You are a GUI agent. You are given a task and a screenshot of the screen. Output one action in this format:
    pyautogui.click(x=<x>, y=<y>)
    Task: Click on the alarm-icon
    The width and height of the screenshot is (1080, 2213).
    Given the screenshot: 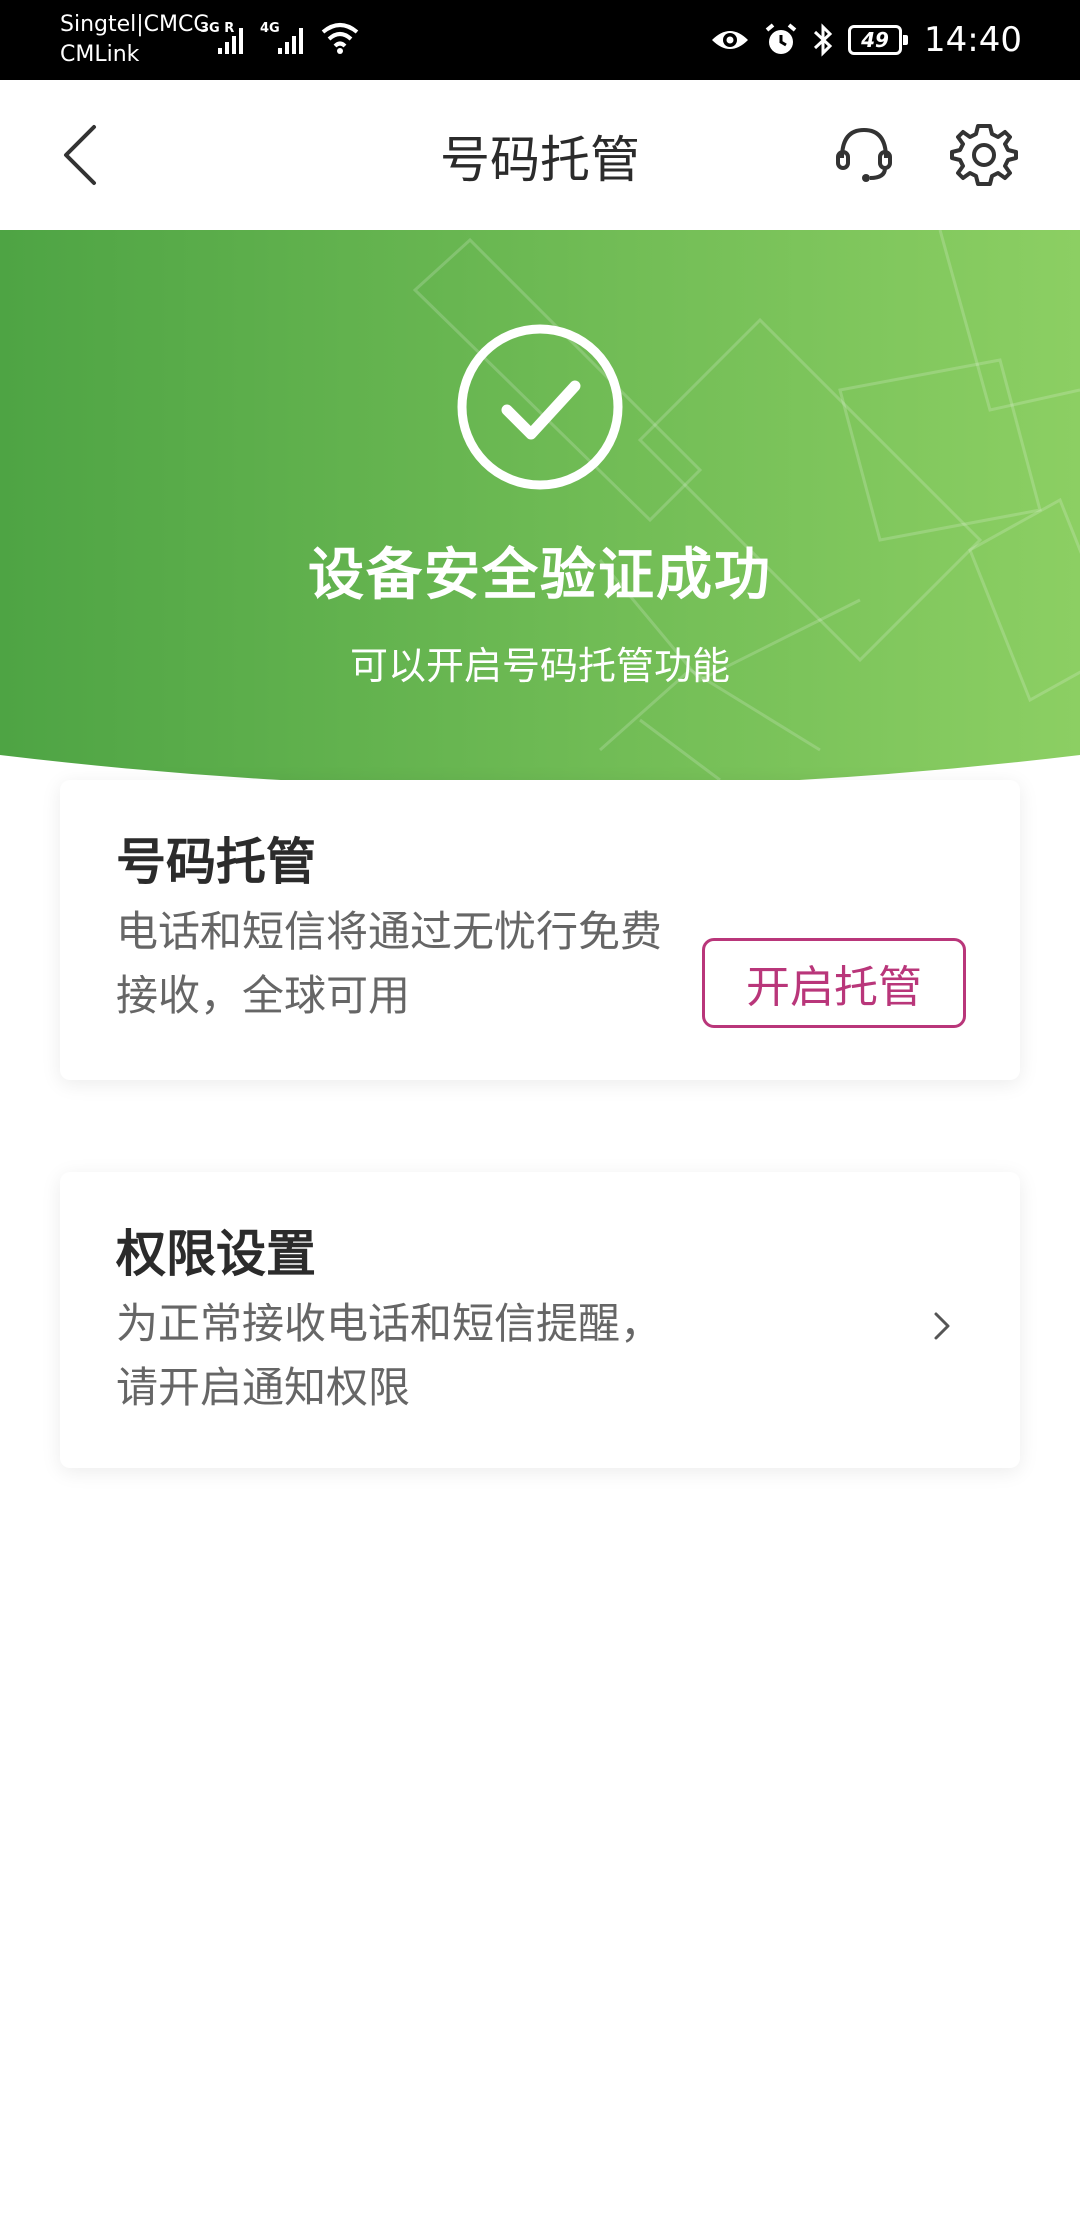 What is the action you would take?
    pyautogui.click(x=781, y=38)
    